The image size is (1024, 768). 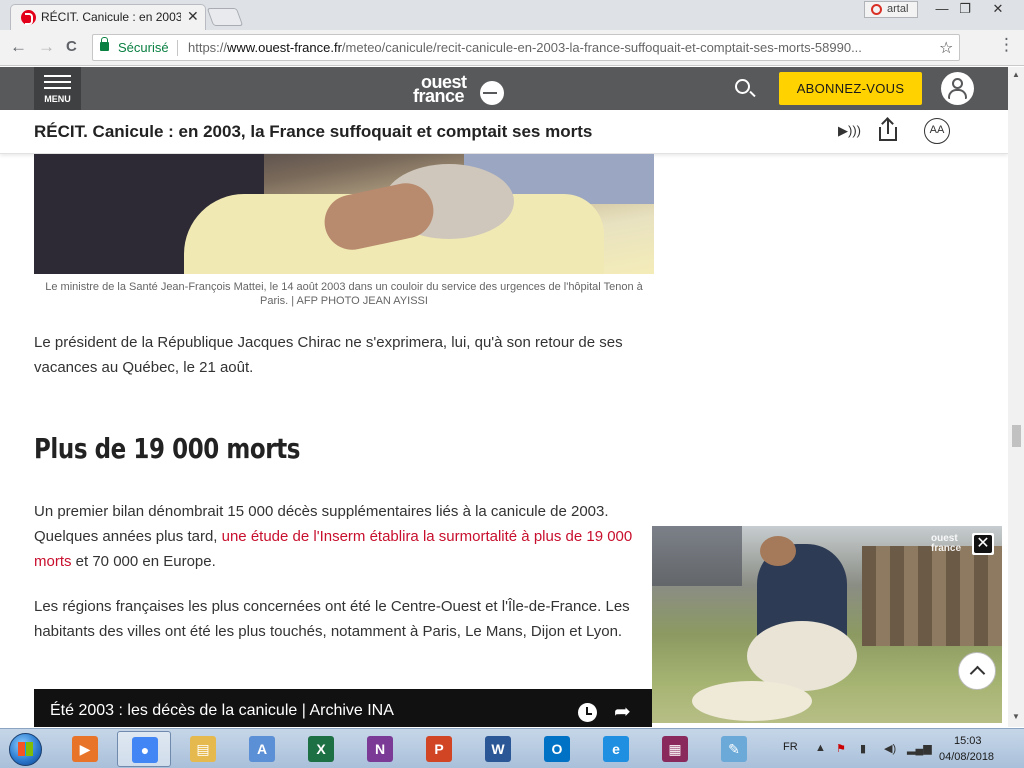 I want to click on video-share-icon: ➦, so click(x=622, y=711).